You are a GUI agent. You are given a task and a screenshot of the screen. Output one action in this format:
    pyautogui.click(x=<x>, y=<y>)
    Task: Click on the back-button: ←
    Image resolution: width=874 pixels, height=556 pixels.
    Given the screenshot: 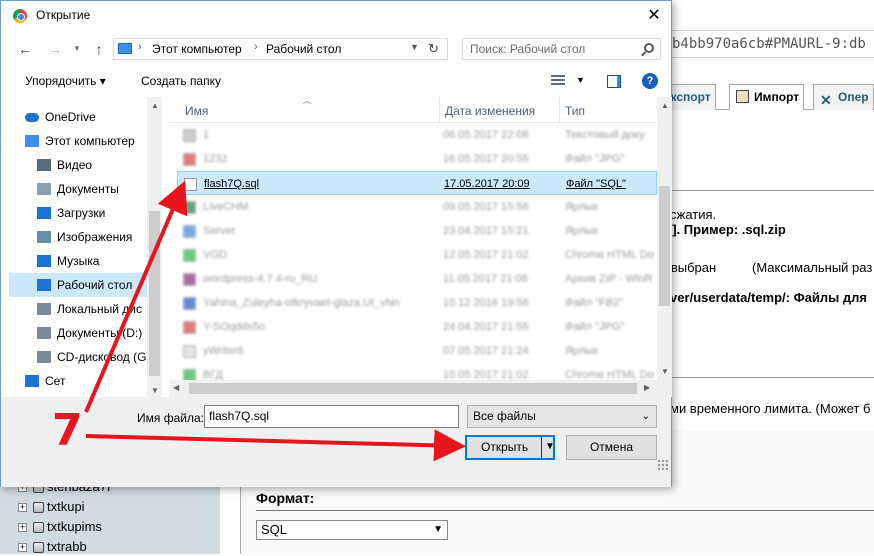 What is the action you would take?
    pyautogui.click(x=25, y=49)
    